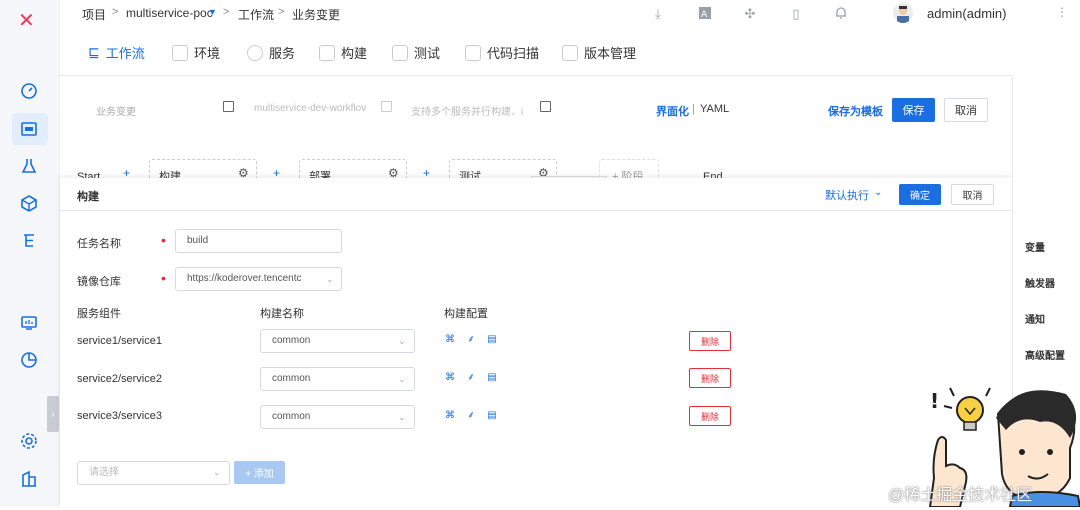 The image size is (1080, 510). Describe the element at coordinates (29, 166) in the screenshot. I see `flask-icon` at that location.